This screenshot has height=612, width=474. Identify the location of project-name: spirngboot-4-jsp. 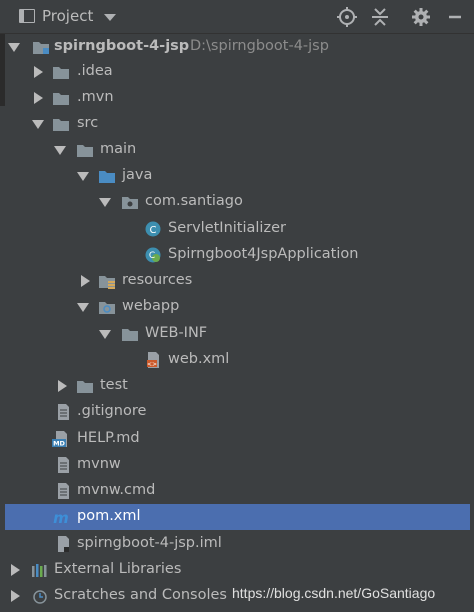
(122, 46).